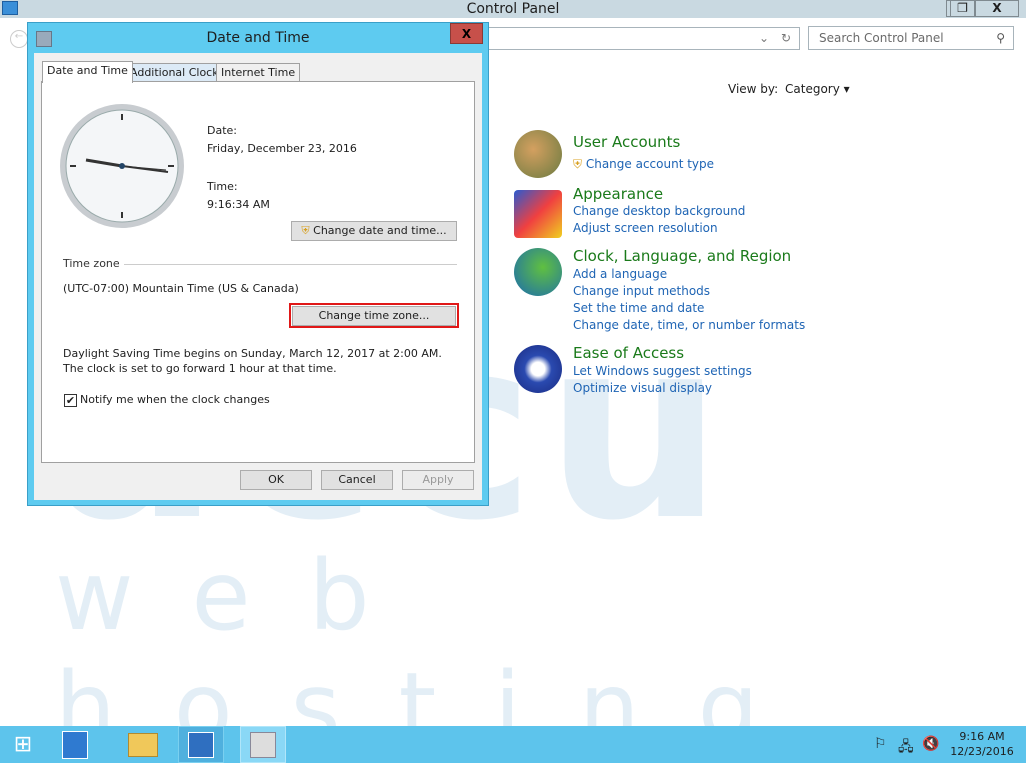 The image size is (1026, 764). Describe the element at coordinates (643, 164) in the screenshot. I see `link-change-account-type: ⛨ Change account type` at that location.